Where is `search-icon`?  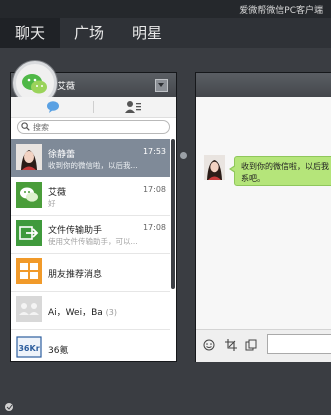 search-icon is located at coordinates (25, 126).